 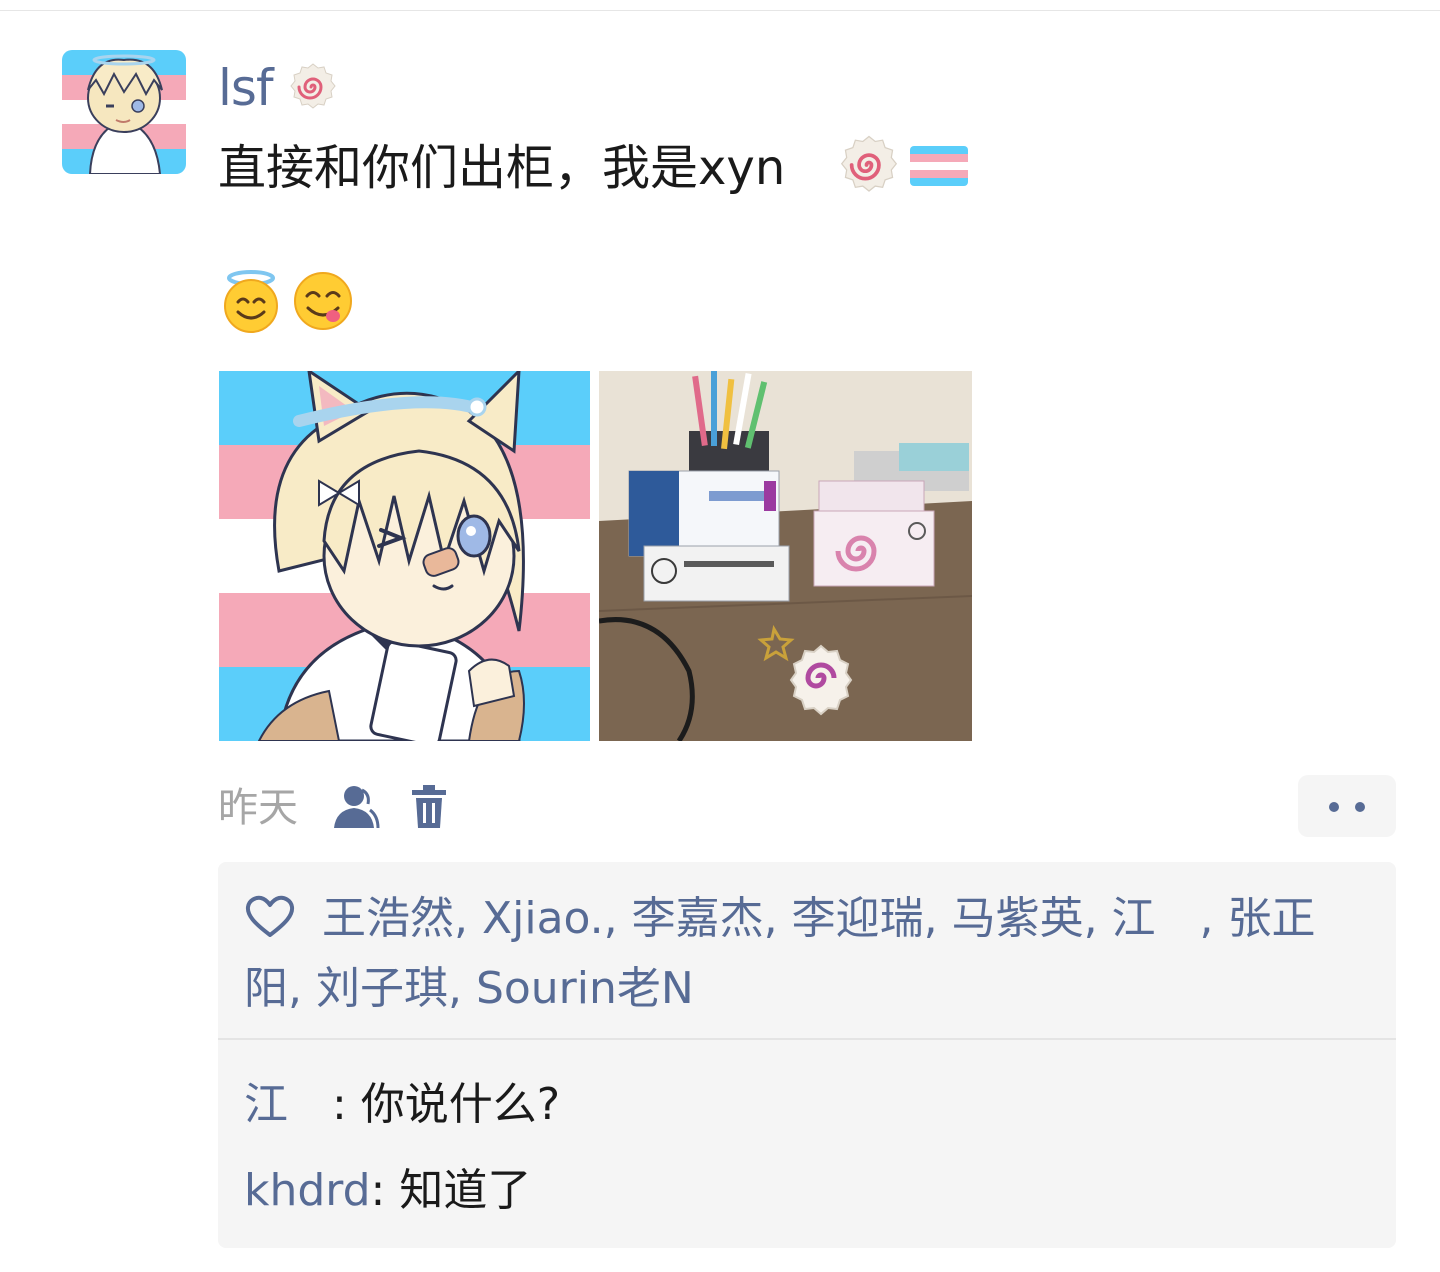 I want to click on post-author-name: lsf, so click(x=246, y=88).